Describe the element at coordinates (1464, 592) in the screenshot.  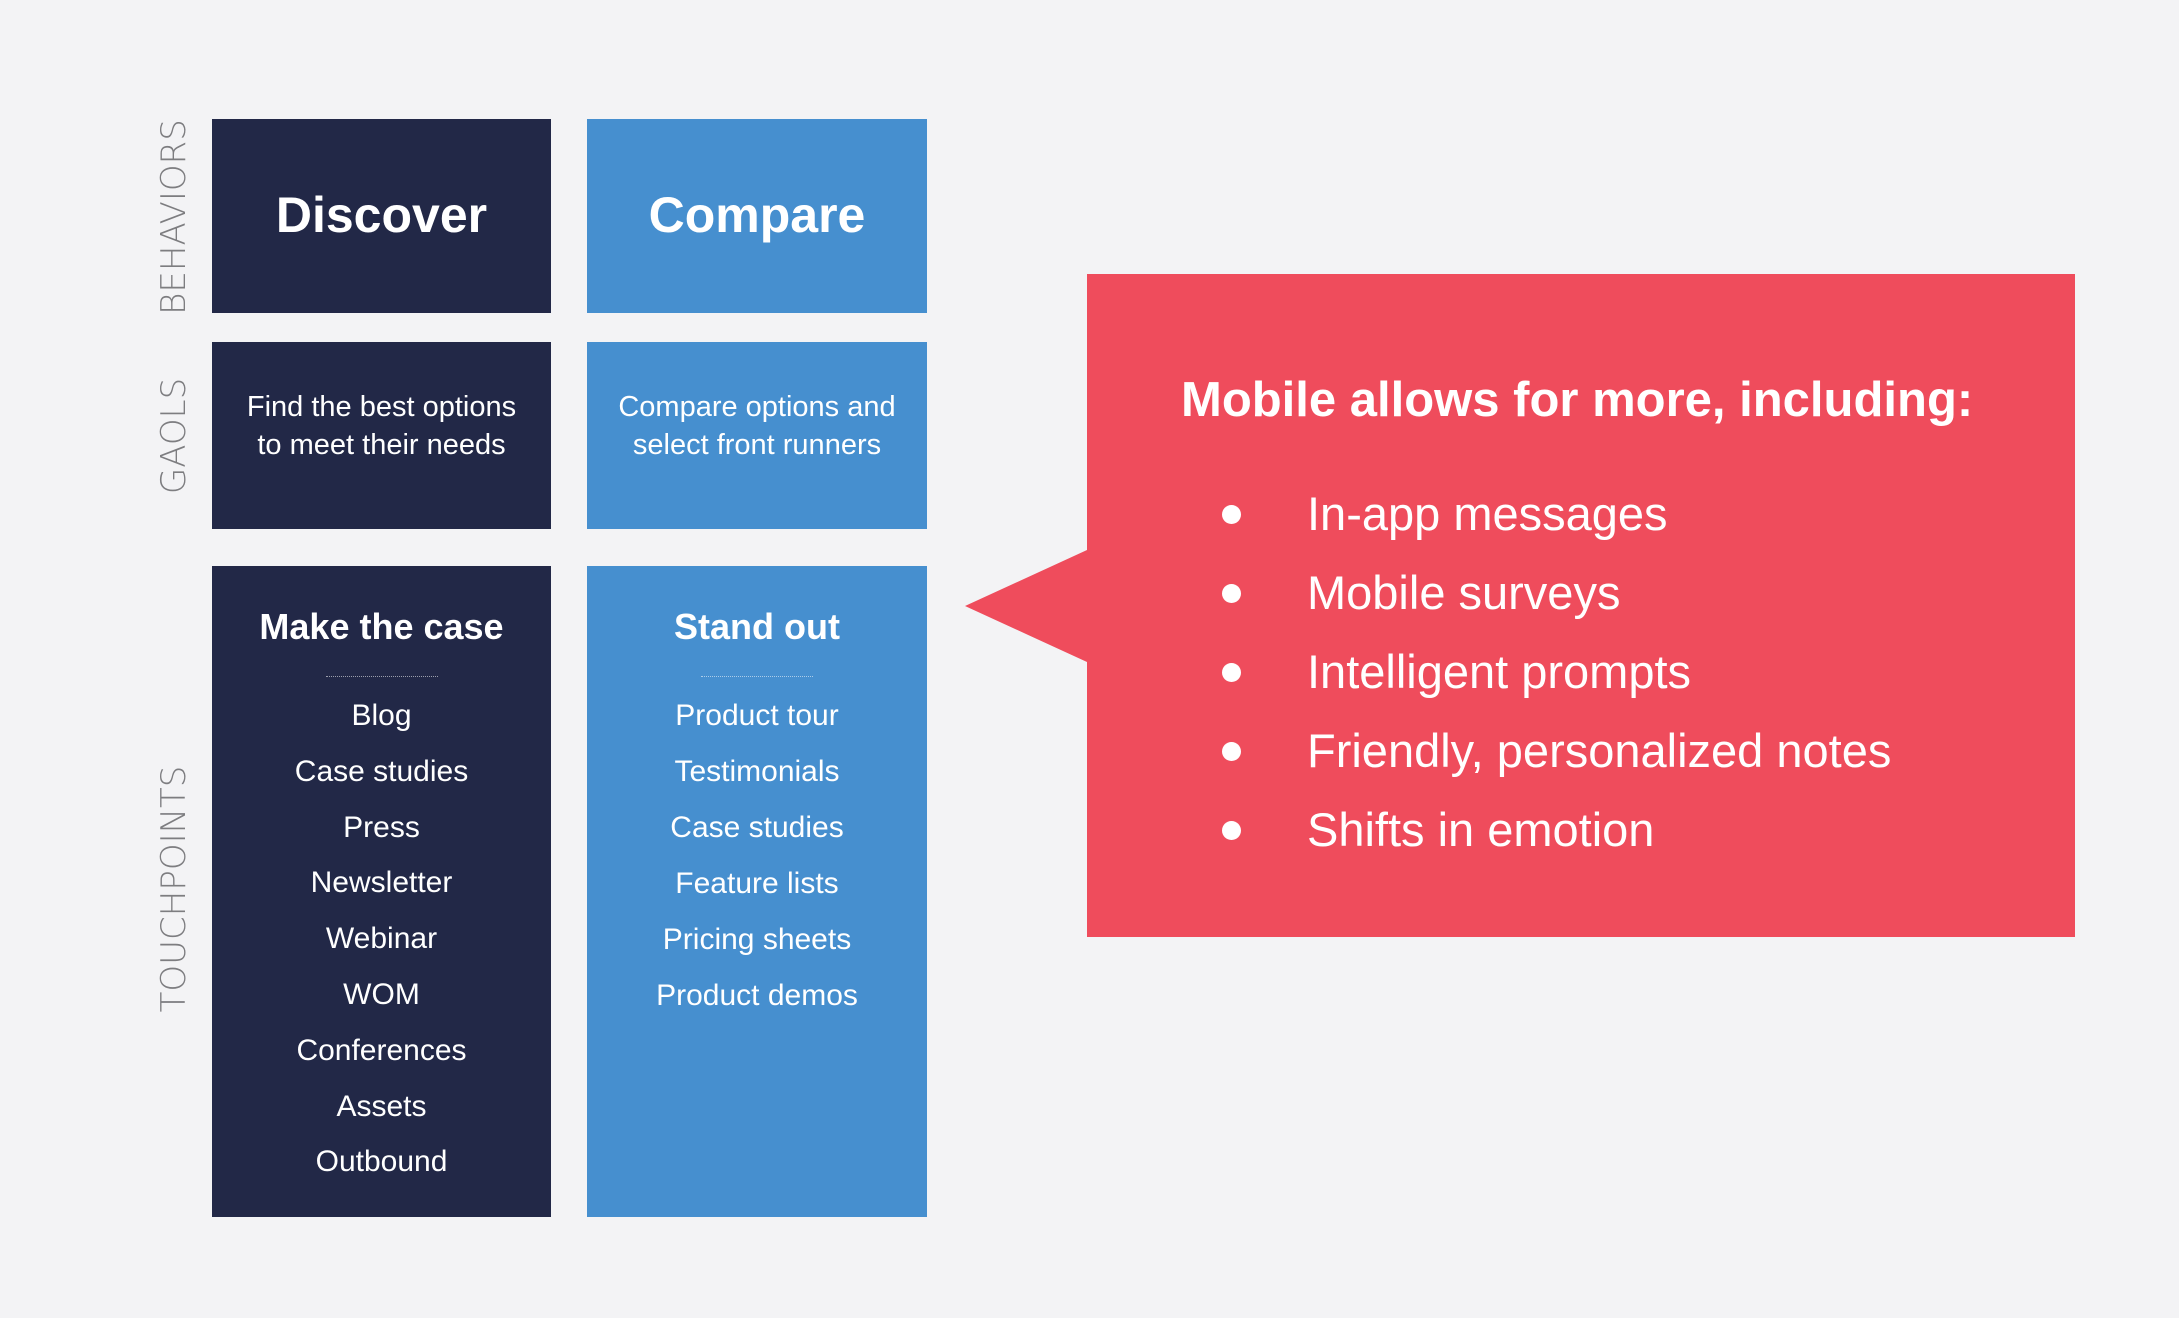
I see `callout-item-text: Mobile surveys` at that location.